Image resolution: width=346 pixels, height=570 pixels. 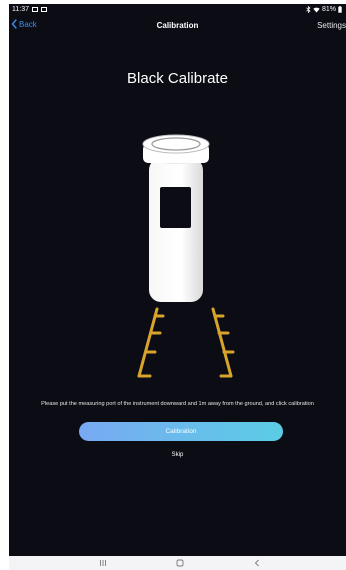 What do you see at coordinates (177, 455) in the screenshot?
I see `skip-button: Skip` at bounding box center [177, 455].